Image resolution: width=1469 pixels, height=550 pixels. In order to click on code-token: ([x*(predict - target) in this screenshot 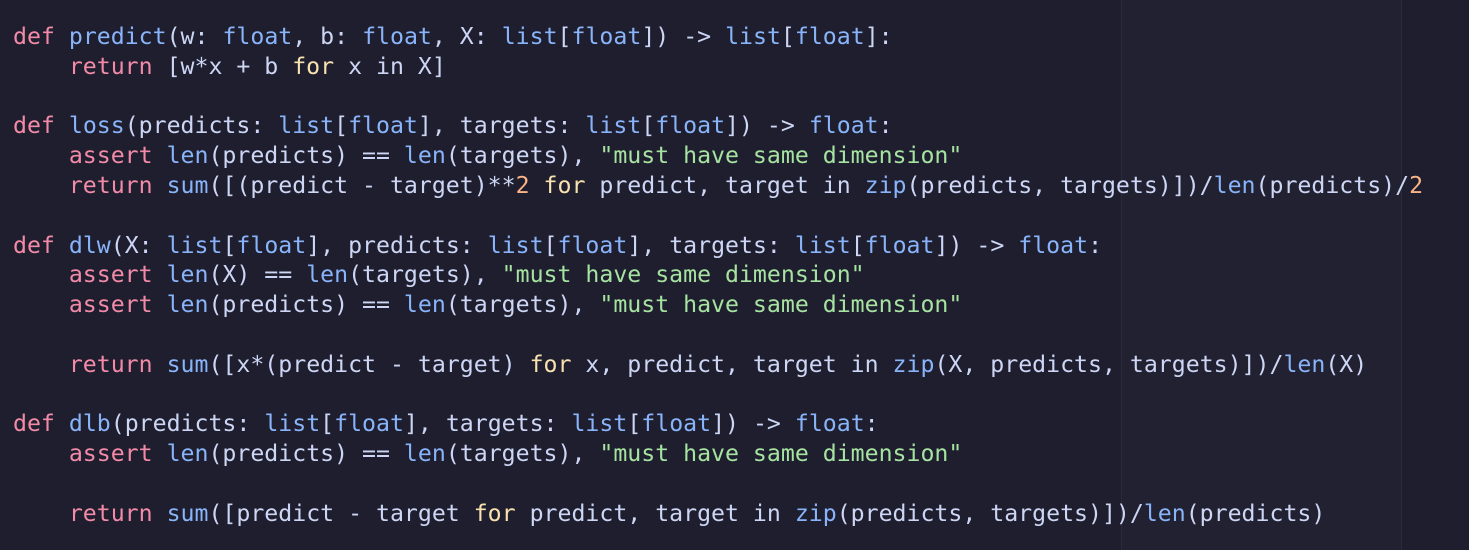, I will do `click(369, 364)`.